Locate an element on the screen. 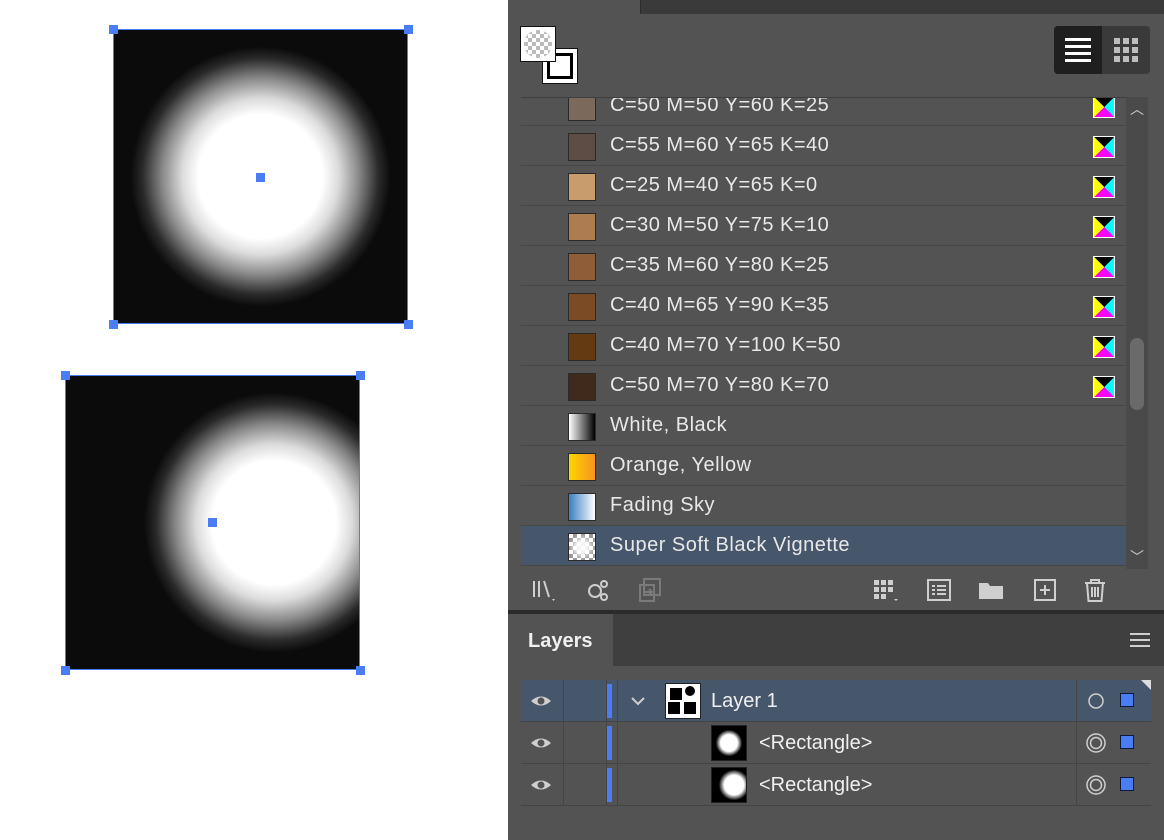  swatch-row: C=30 M=50 Y=75 K=10 is located at coordinates (823, 226).